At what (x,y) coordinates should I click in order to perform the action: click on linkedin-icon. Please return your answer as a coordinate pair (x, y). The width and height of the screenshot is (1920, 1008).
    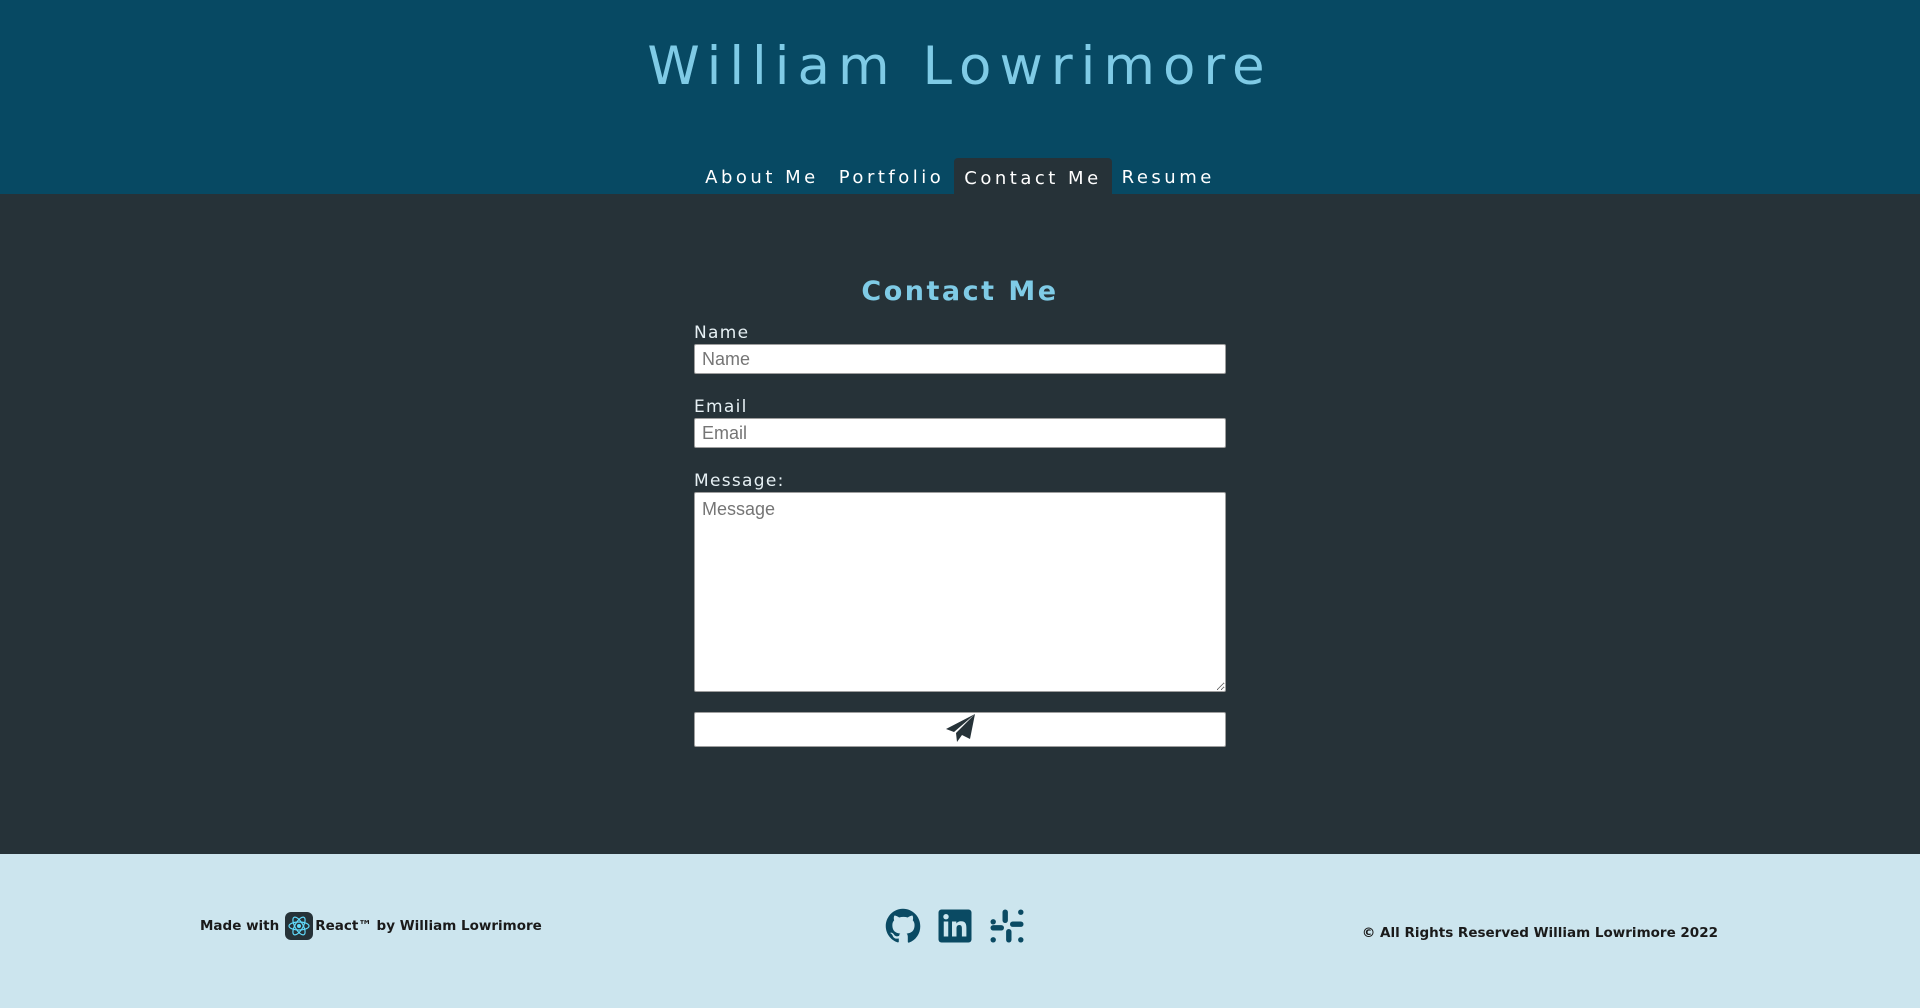
    Looking at the image, I should click on (955, 926).